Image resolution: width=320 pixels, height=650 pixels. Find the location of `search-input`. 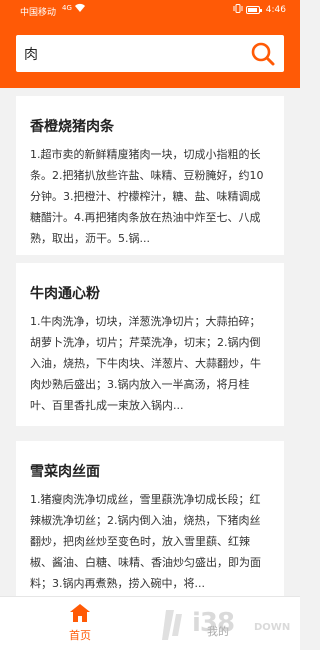

search-input is located at coordinates (134, 54).